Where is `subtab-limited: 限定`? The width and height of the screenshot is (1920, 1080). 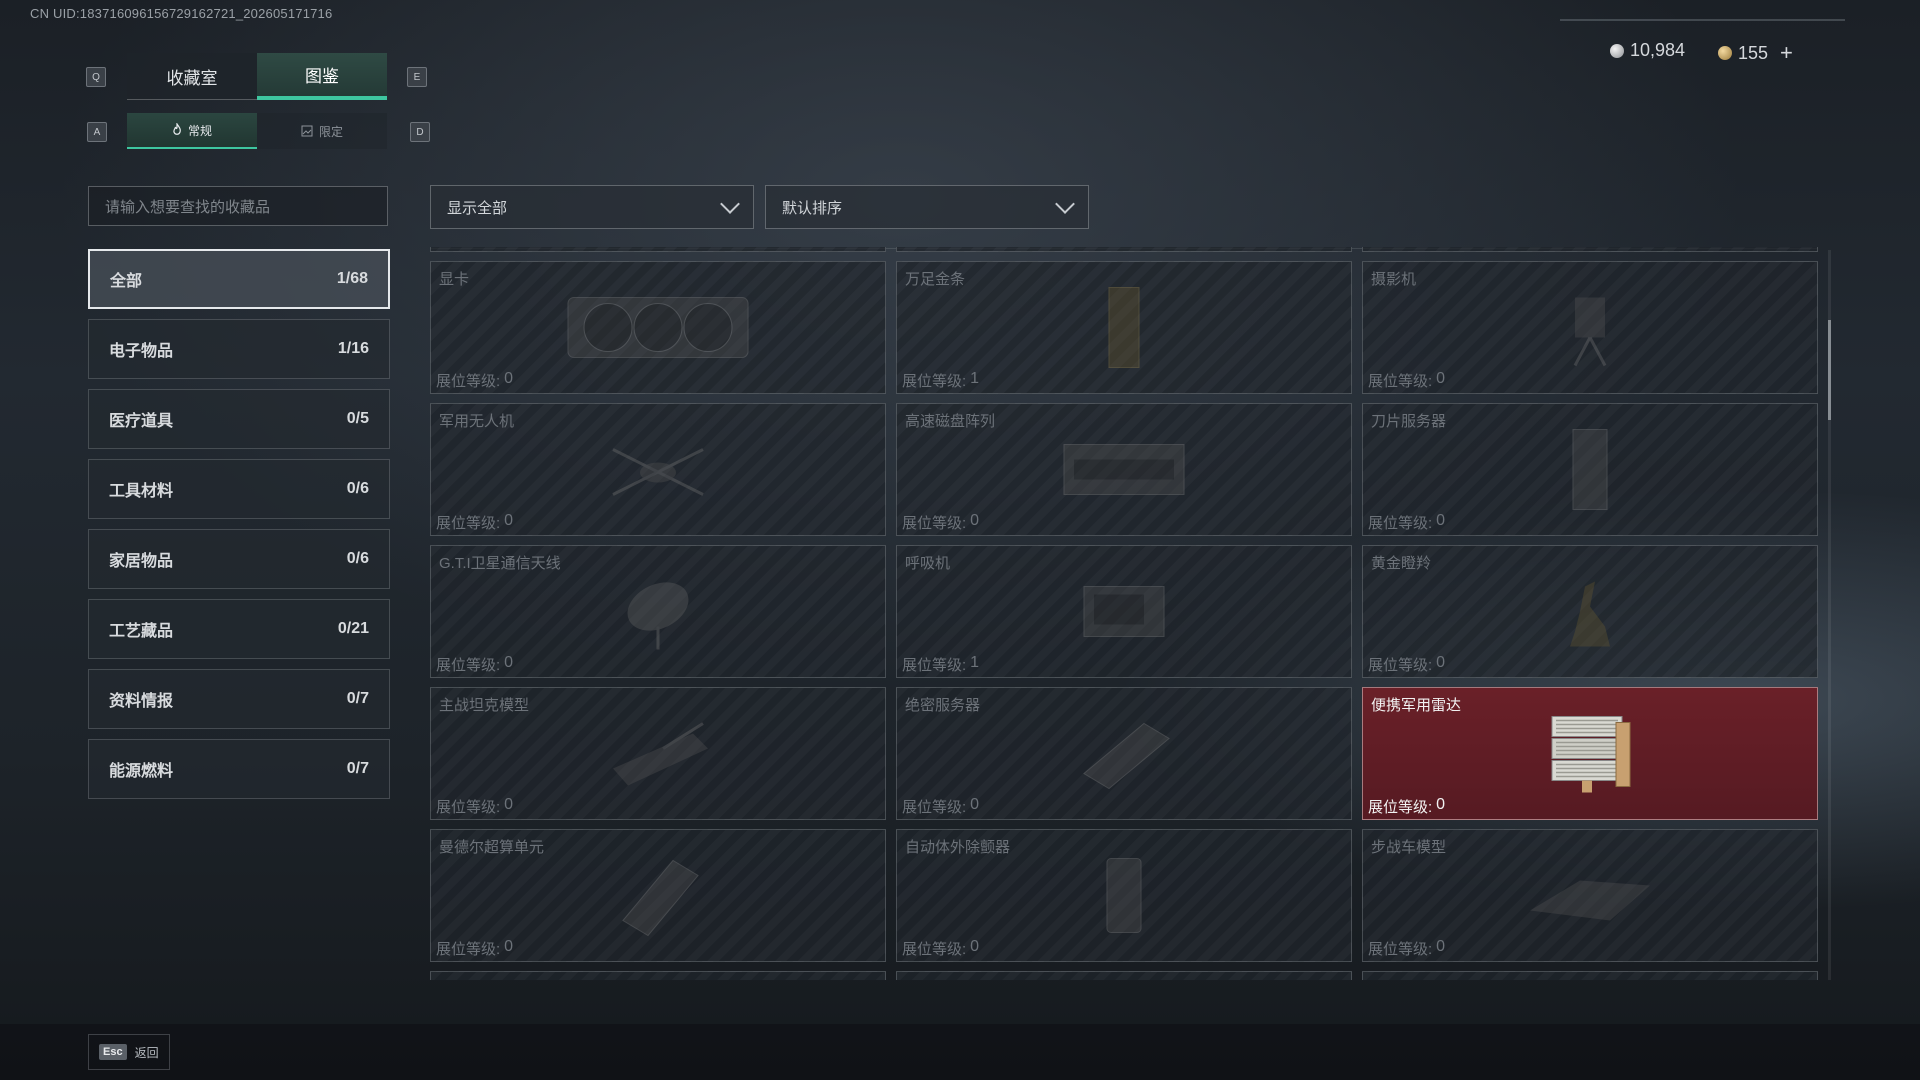
subtab-limited: 限定 is located at coordinates (322, 131).